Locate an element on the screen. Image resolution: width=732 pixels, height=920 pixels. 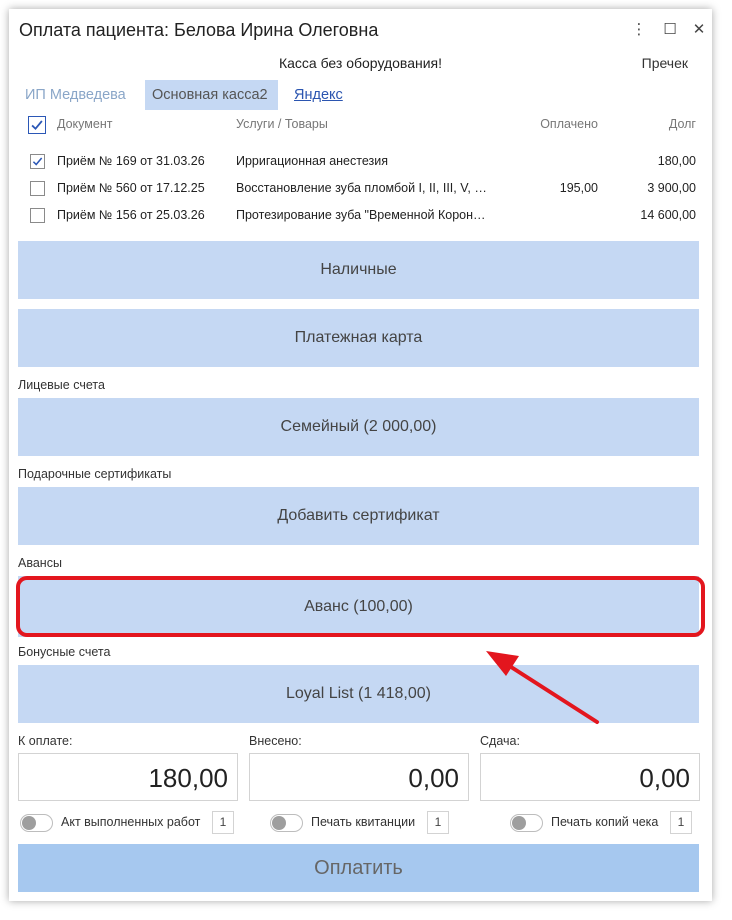
receipt-copies-input: 1 is located at coordinates (438, 822).